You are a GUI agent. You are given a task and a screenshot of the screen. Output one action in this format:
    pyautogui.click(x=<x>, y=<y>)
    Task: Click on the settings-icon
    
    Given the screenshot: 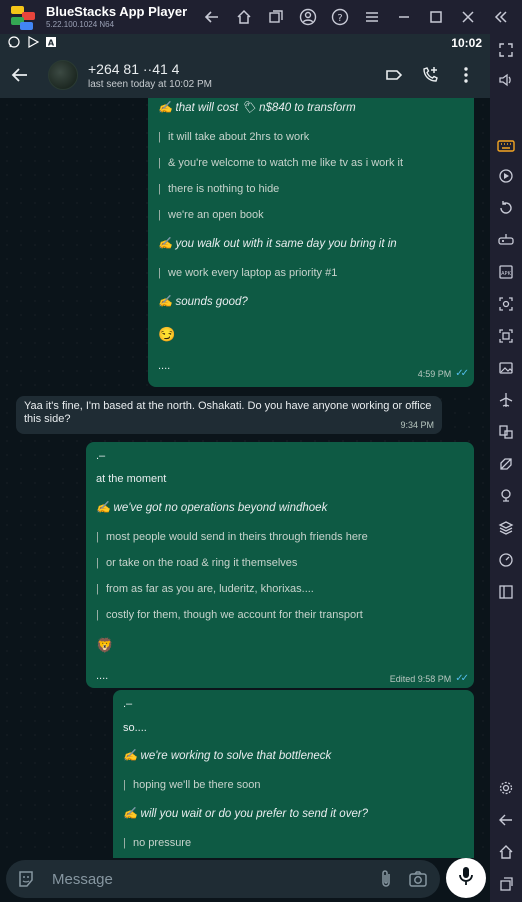 What is the action you would take?
    pyautogui.click(x=506, y=788)
    